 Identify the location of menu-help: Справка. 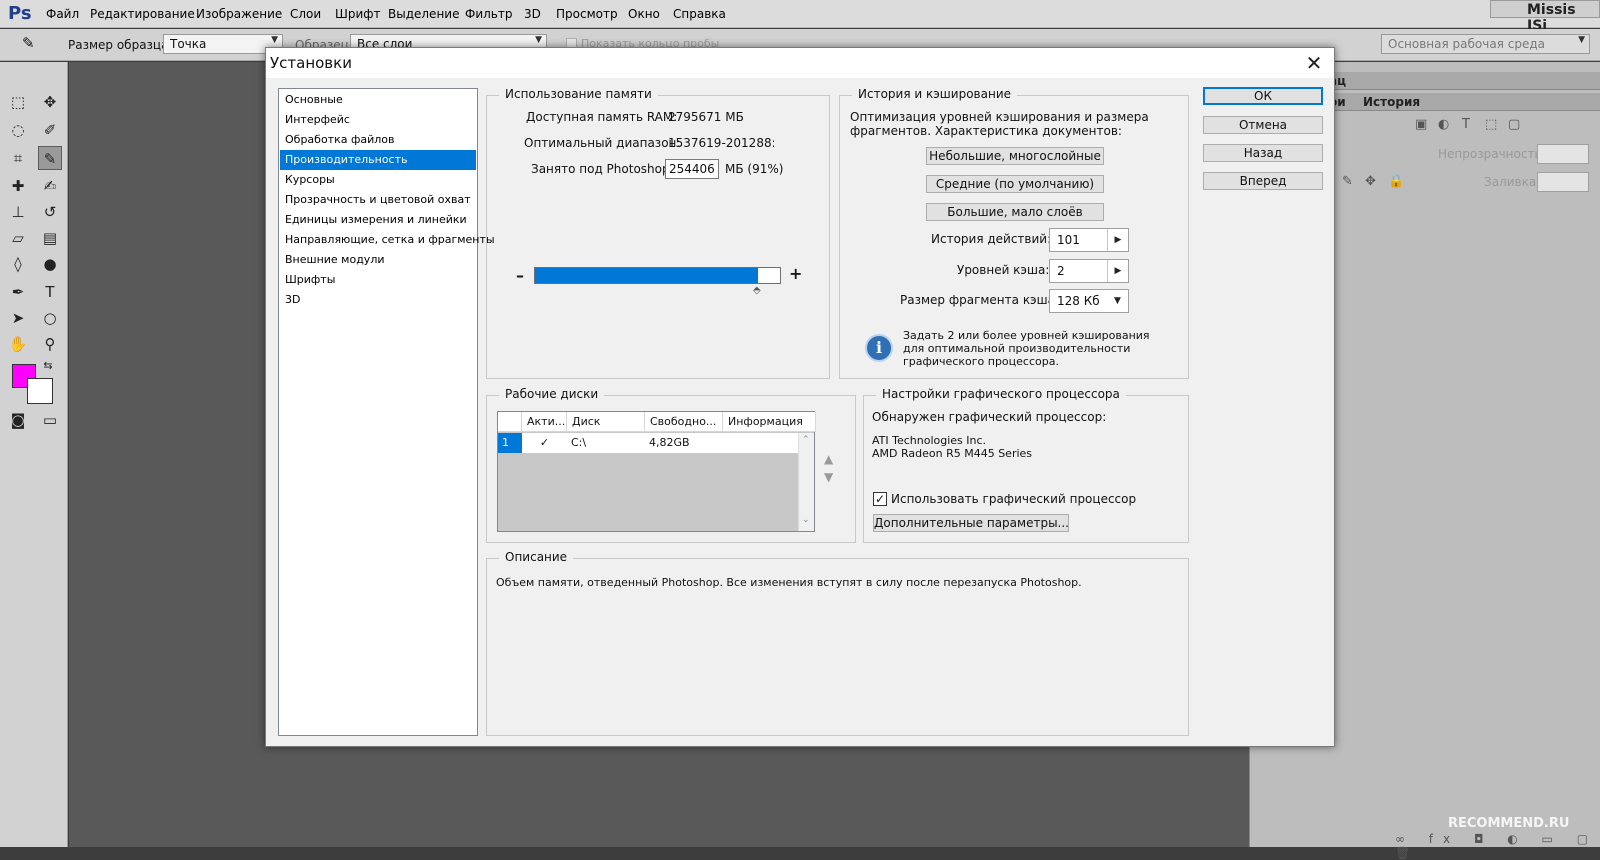
(699, 14).